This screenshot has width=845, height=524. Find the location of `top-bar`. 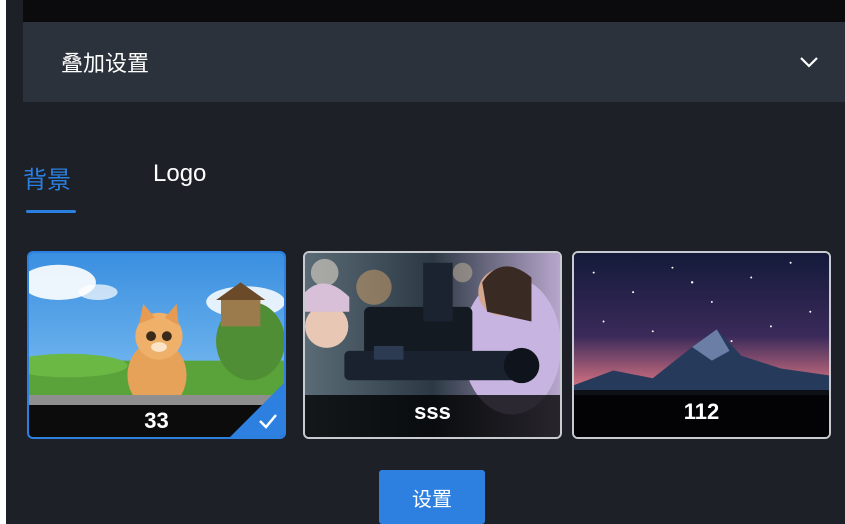

top-bar is located at coordinates (434, 11).